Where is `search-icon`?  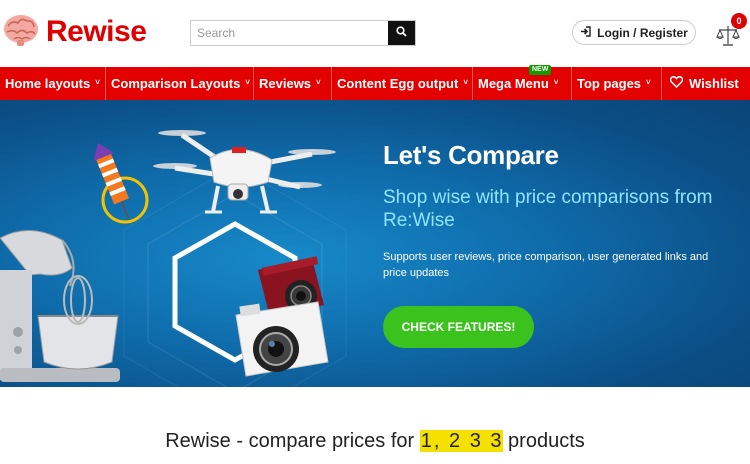
search-icon is located at coordinates (401, 33).